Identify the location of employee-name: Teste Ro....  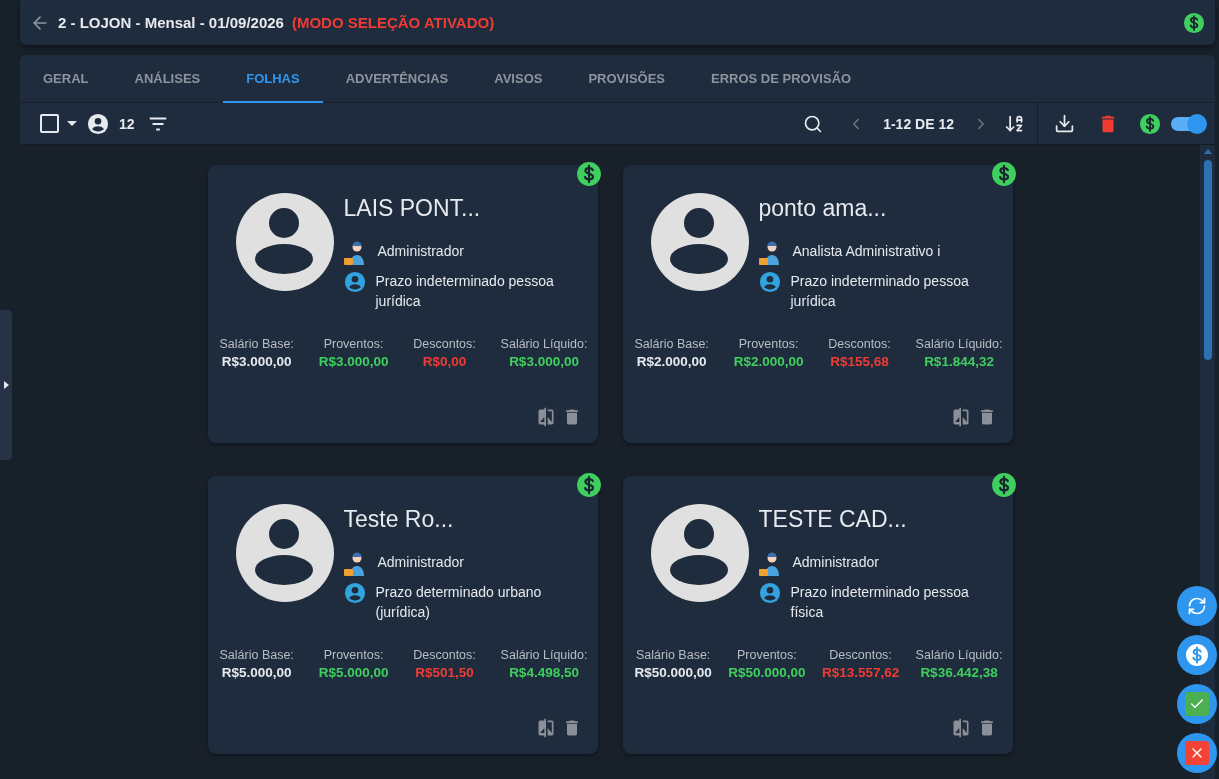
(399, 520).